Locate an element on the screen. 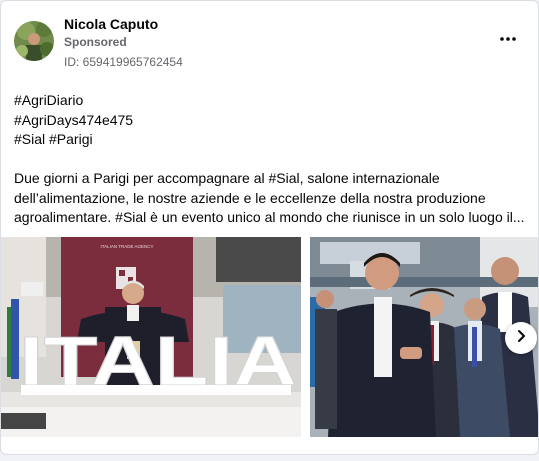 The width and height of the screenshot is (539, 461). author-avatar is located at coordinates (34, 41).